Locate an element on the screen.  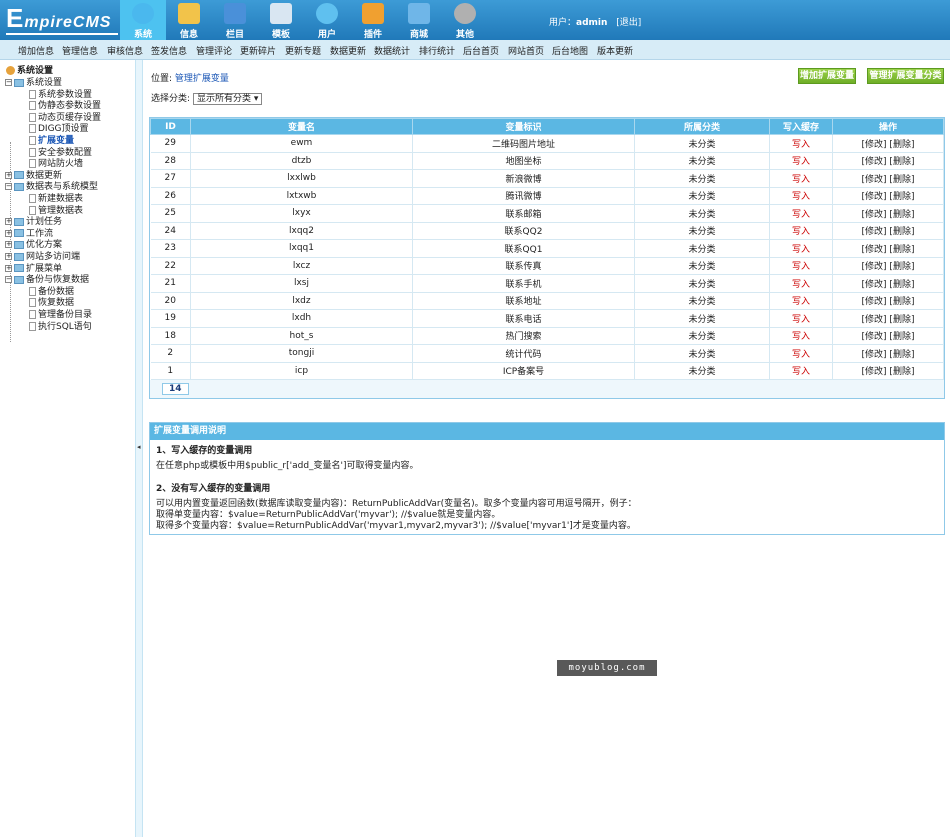
sidebar-item: 系统参数设置 is located at coordinates (60, 95).